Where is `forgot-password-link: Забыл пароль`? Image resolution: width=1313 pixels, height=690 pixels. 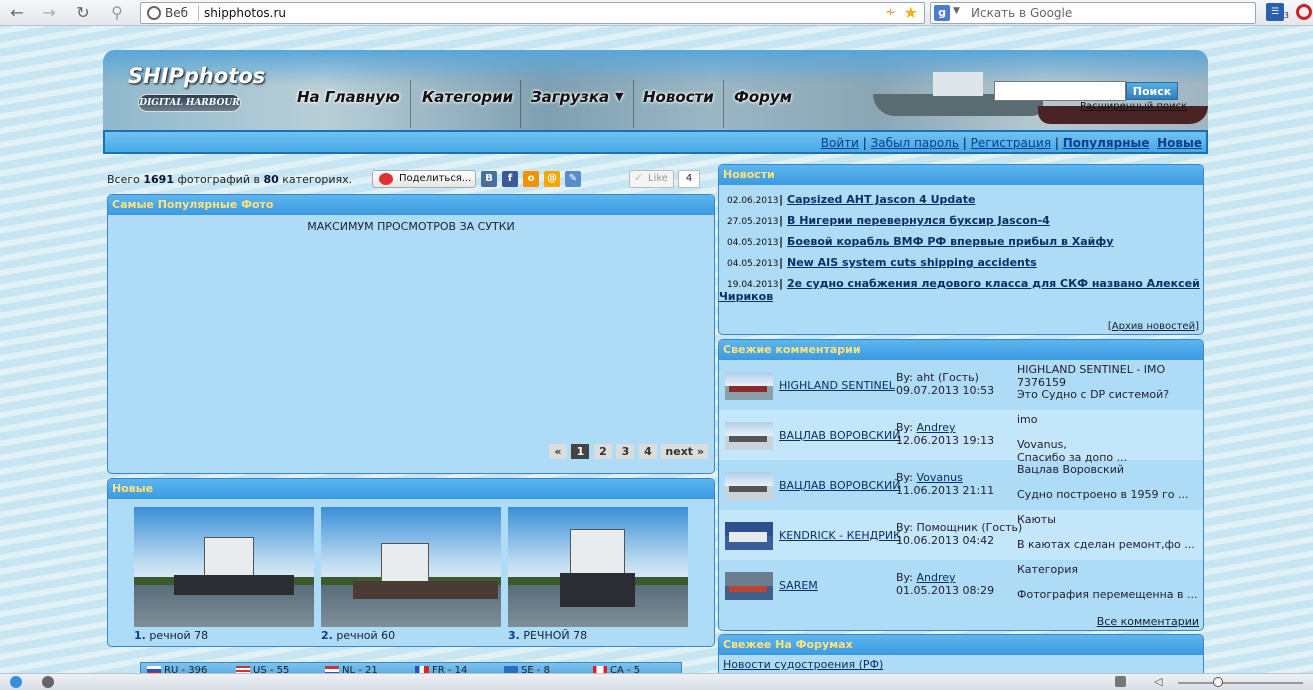 forgot-password-link: Забыл пароль is located at coordinates (915, 143).